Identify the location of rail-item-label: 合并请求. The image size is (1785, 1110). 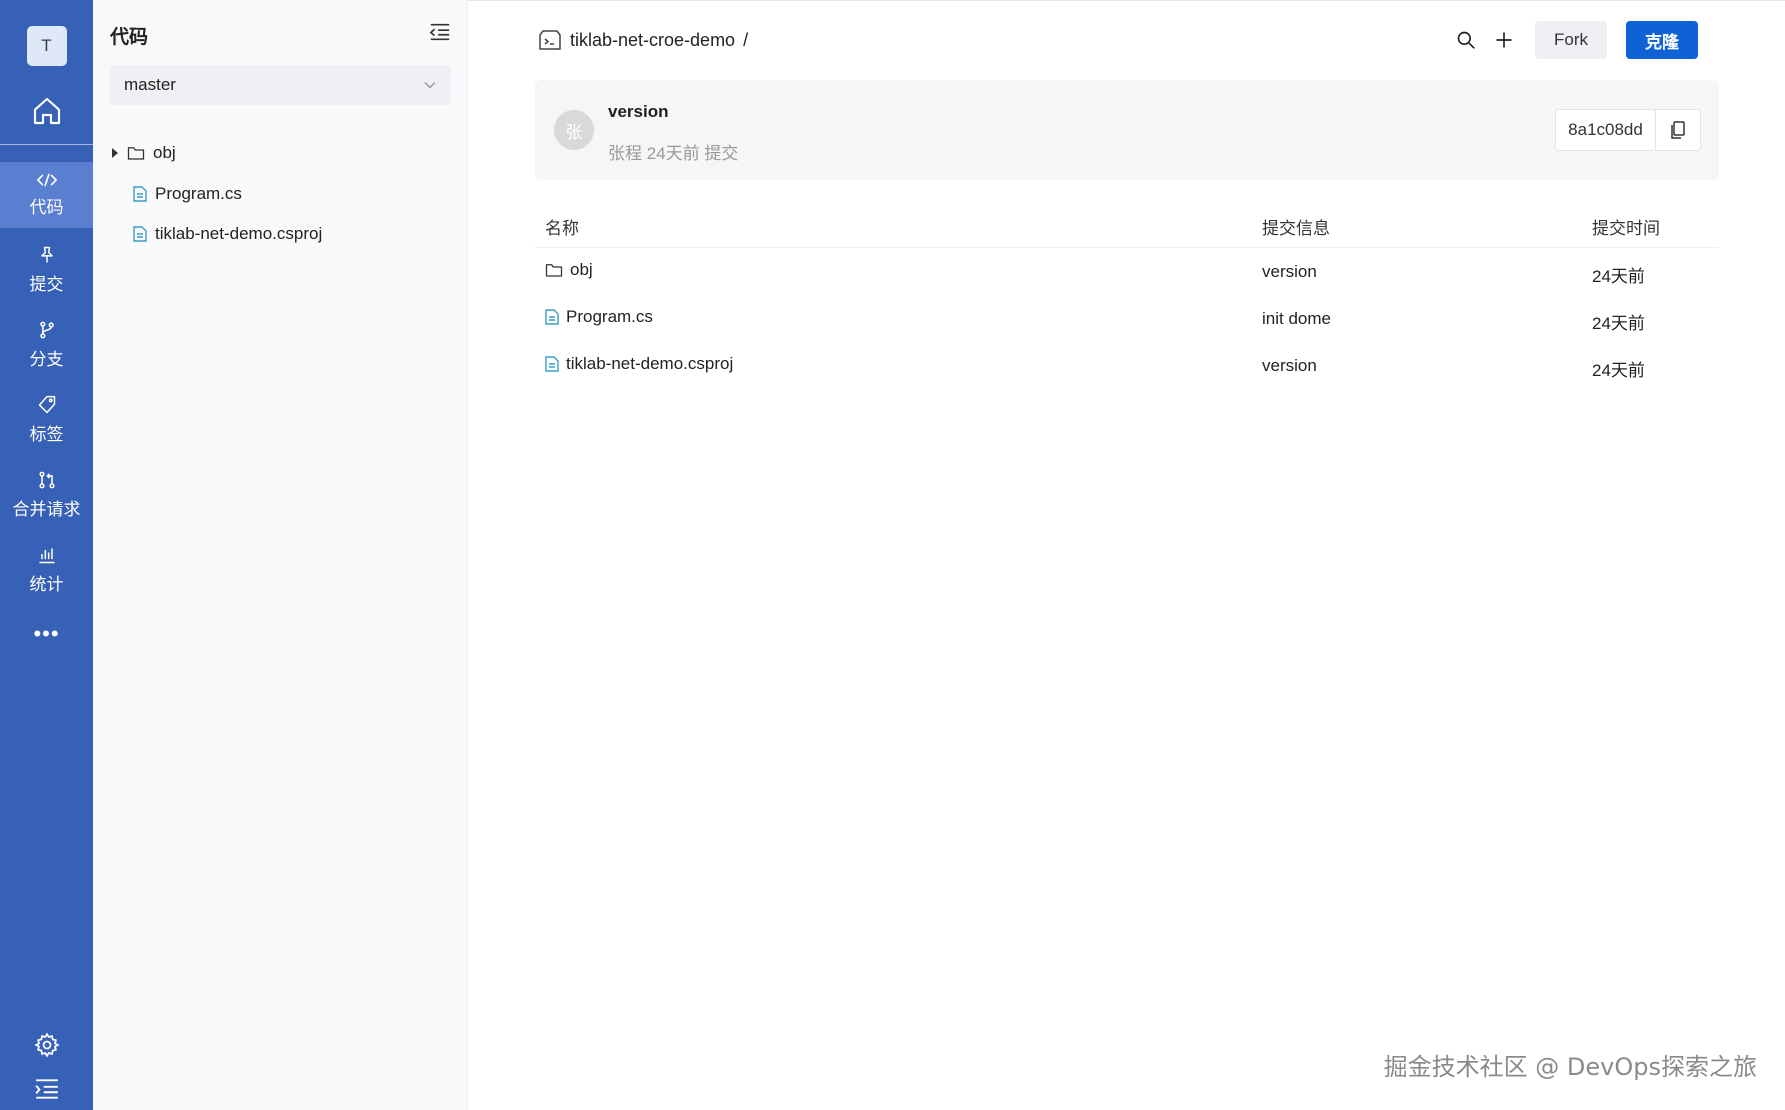
(46, 509).